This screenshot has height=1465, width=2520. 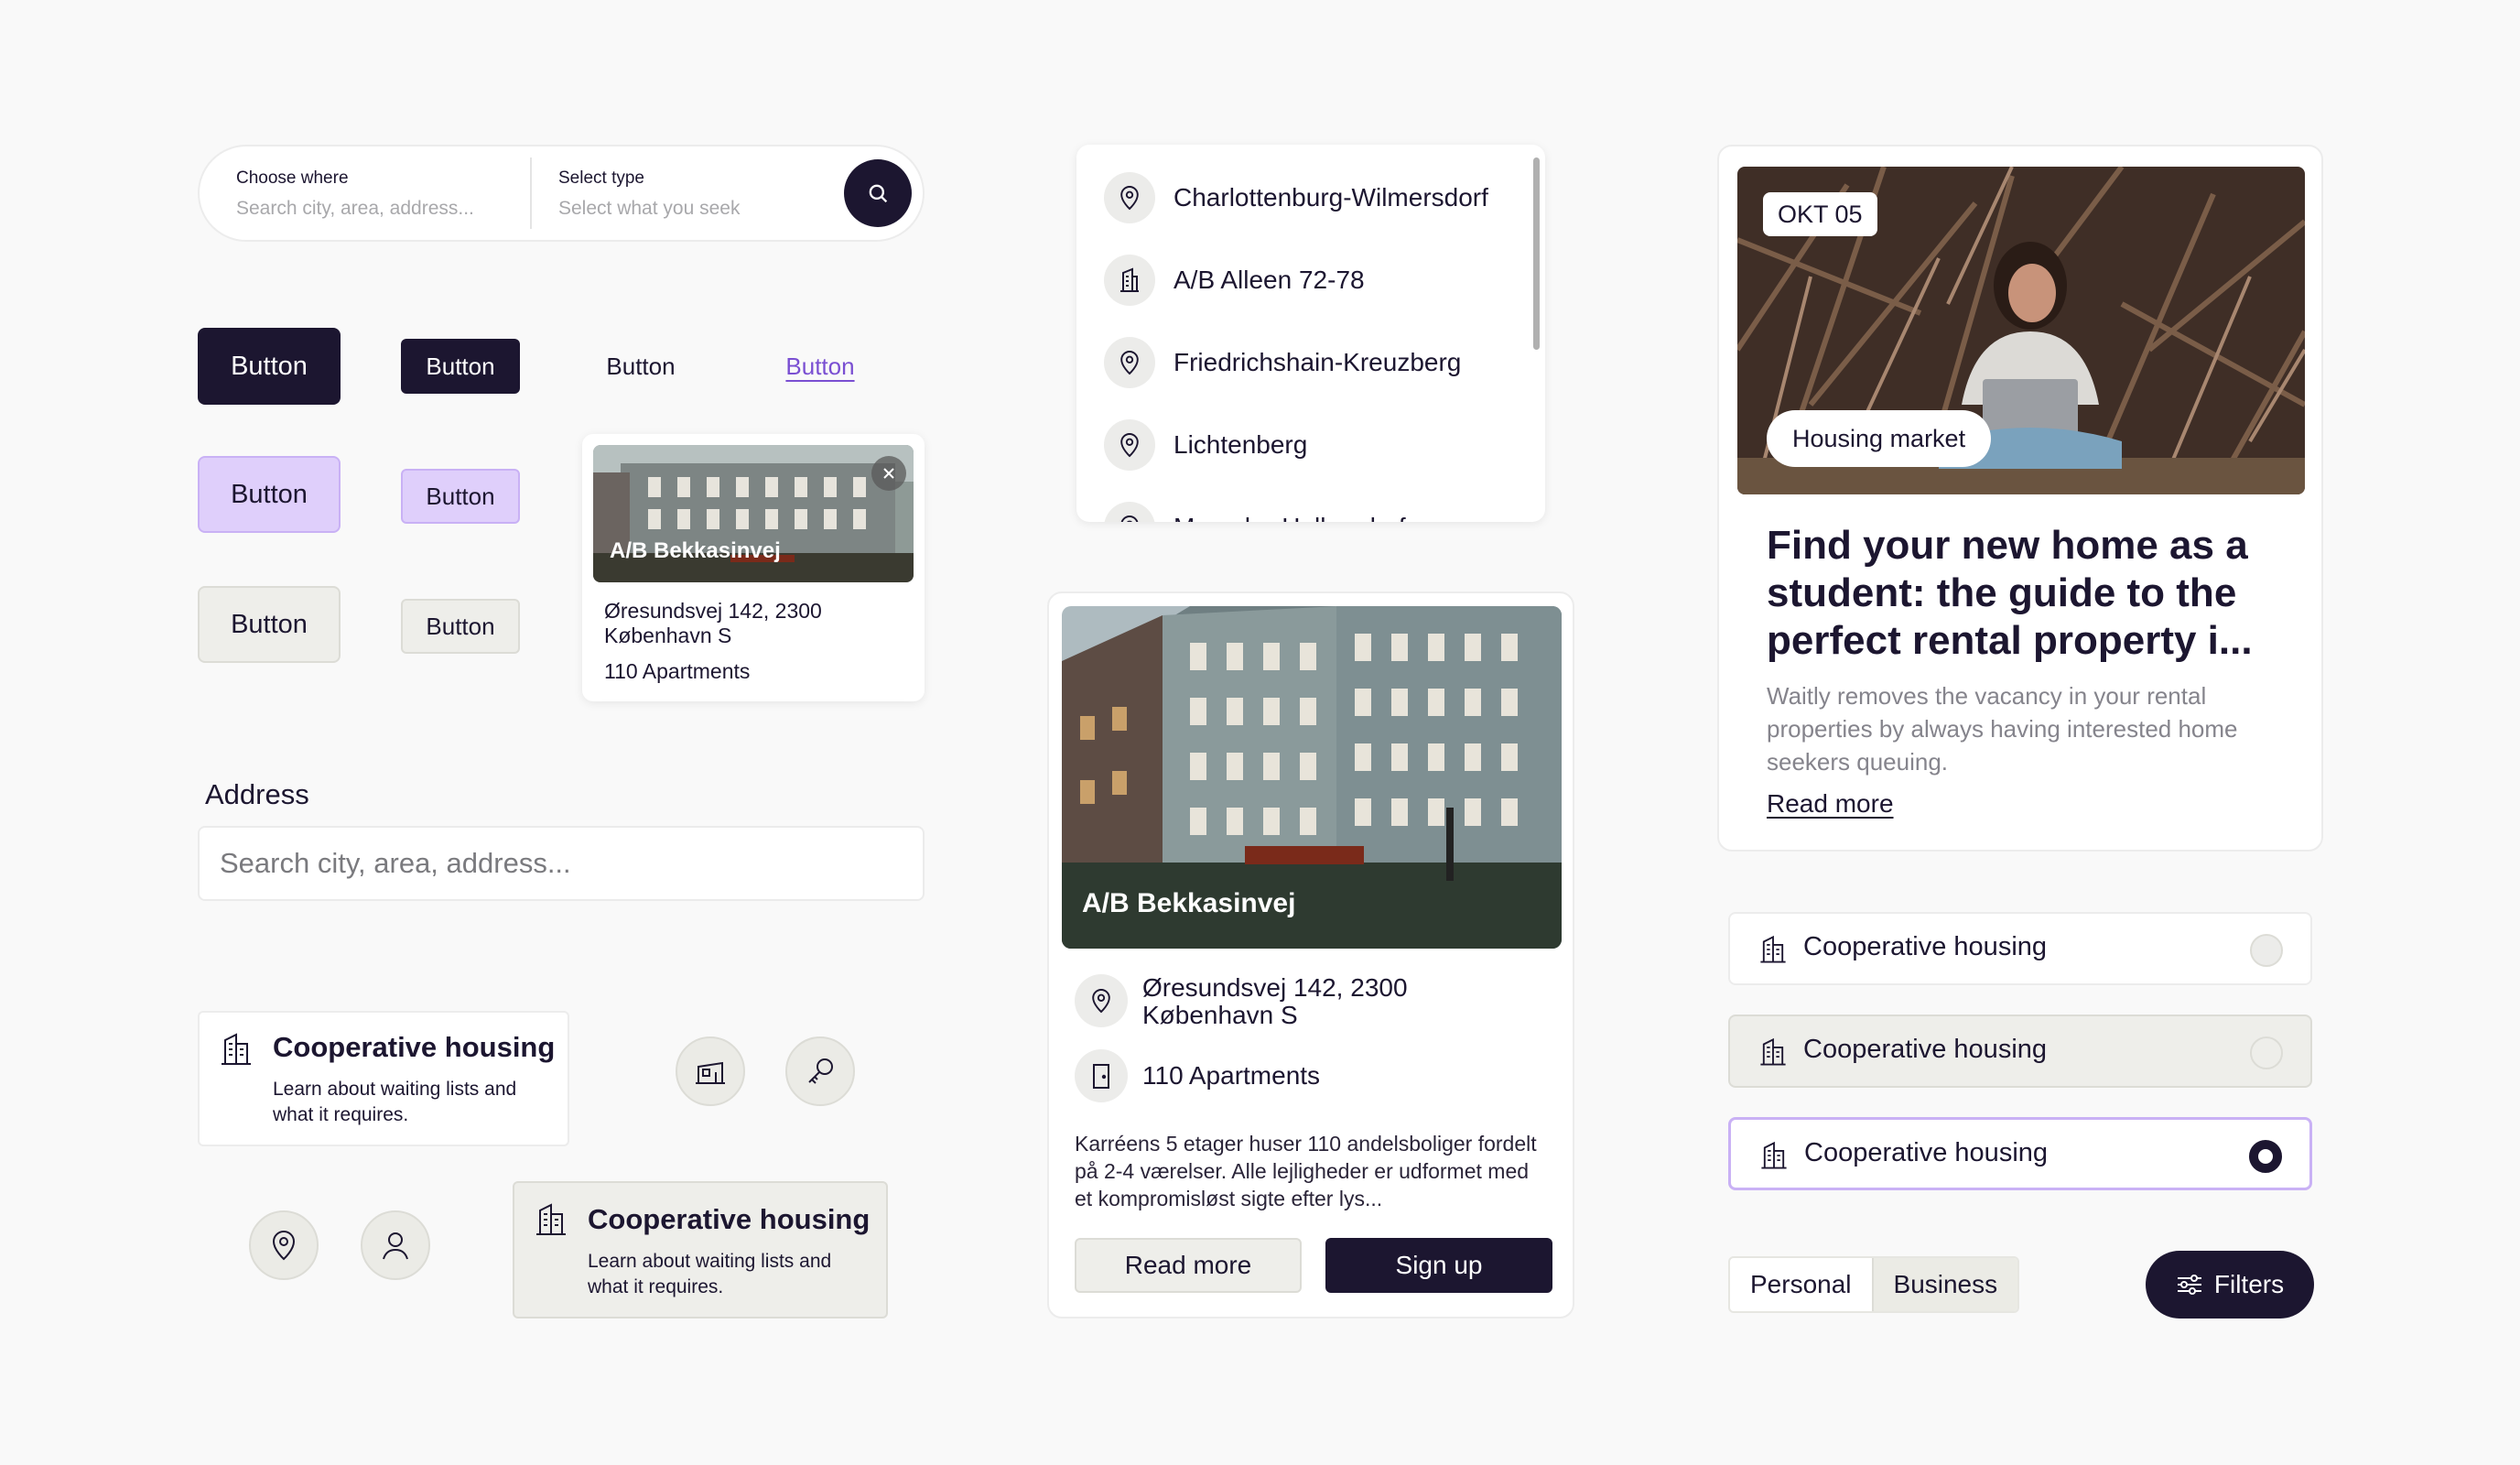 What do you see at coordinates (1255, 512) in the screenshot?
I see `list-item: Marzahn-Hellersdorf` at bounding box center [1255, 512].